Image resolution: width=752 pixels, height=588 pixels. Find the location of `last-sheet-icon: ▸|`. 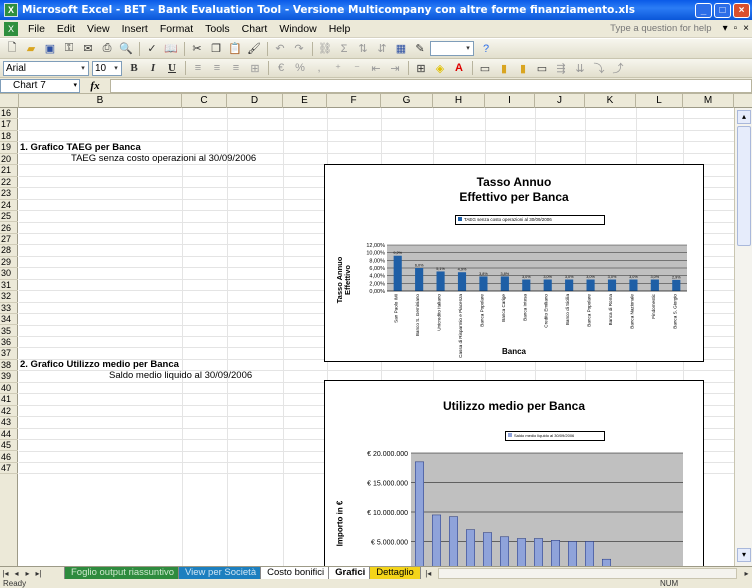

last-sheet-icon: ▸| is located at coordinates (38, 573).